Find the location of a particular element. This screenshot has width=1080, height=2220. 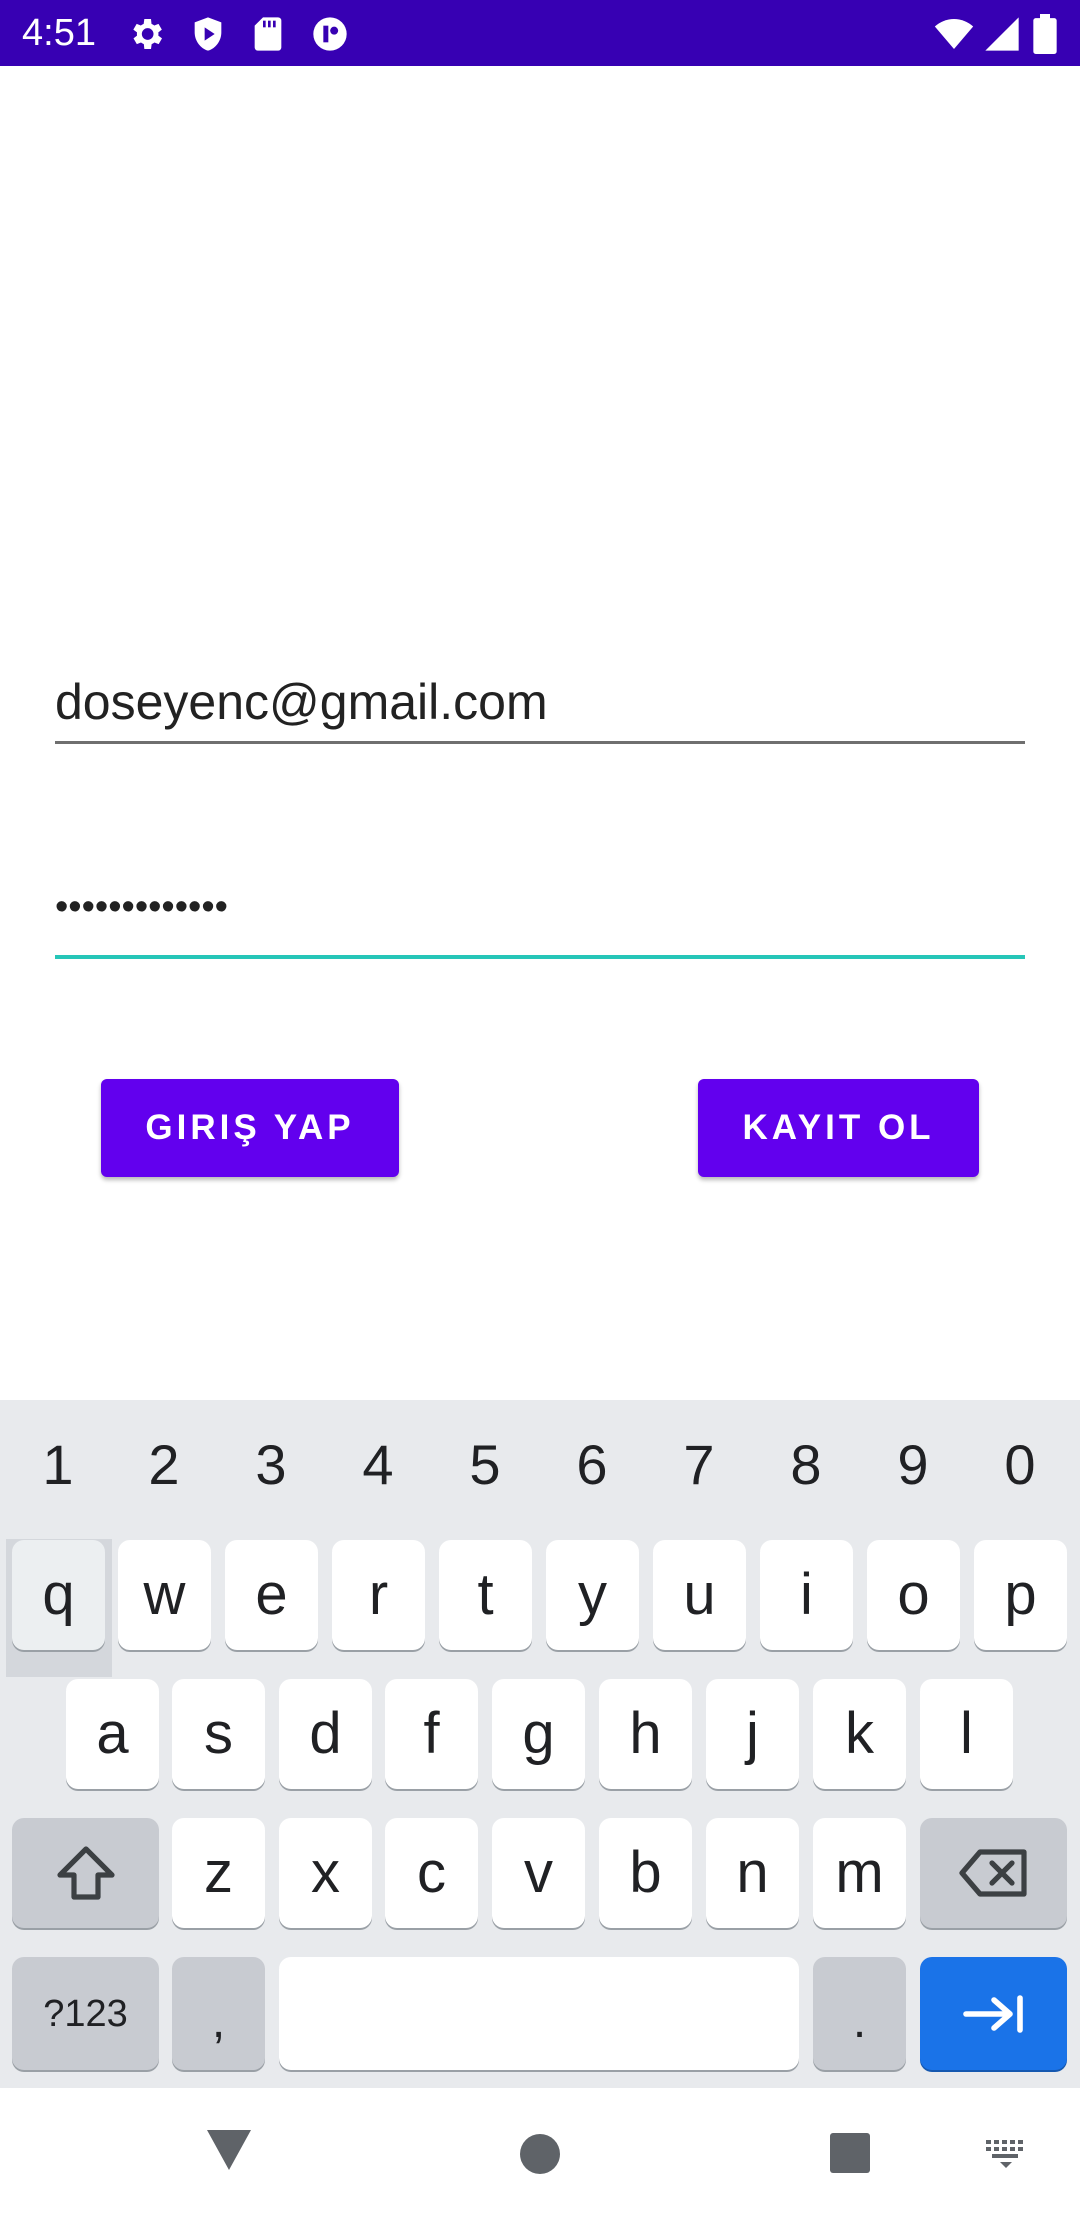

key-9: 9 is located at coordinates (913, 1465).